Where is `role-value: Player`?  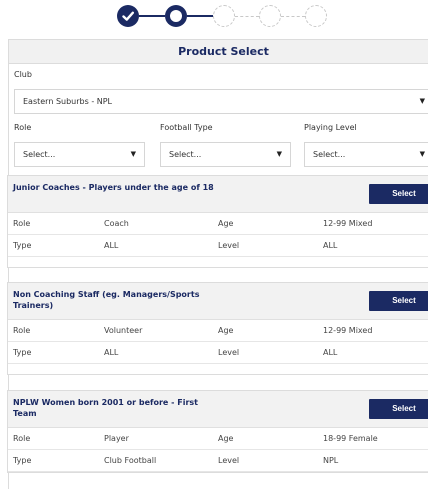 role-value: Player is located at coordinates (116, 438).